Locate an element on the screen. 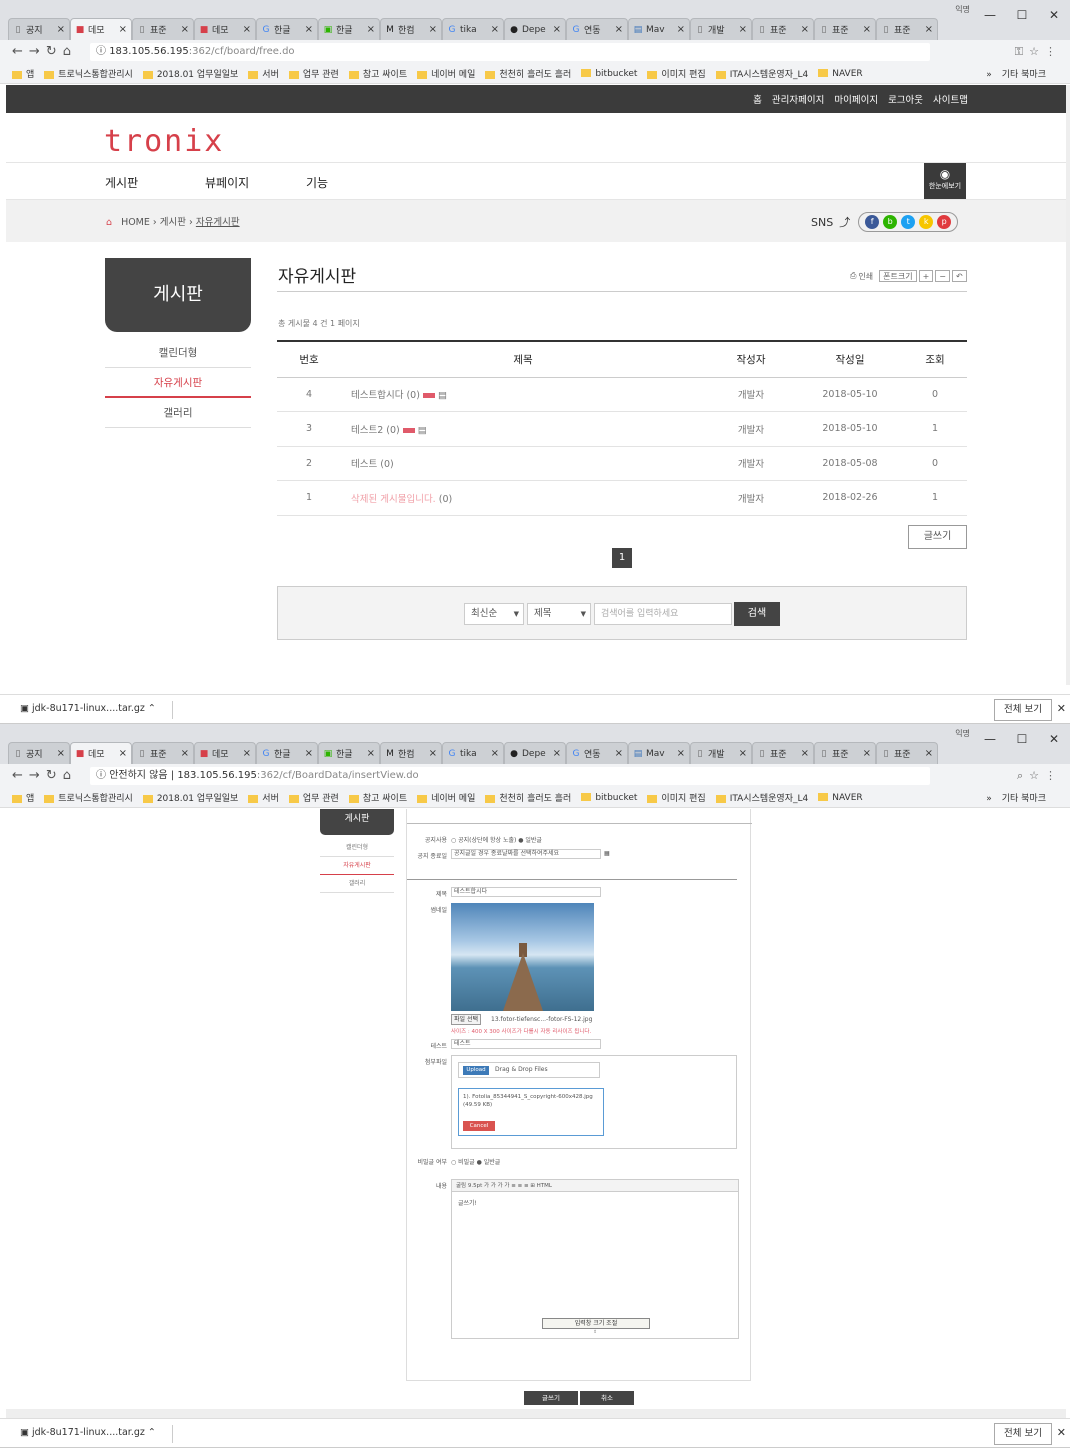 Image resolution: width=1070 pixels, height=1448 pixels. upload-button: Upload is located at coordinates (476, 1070).